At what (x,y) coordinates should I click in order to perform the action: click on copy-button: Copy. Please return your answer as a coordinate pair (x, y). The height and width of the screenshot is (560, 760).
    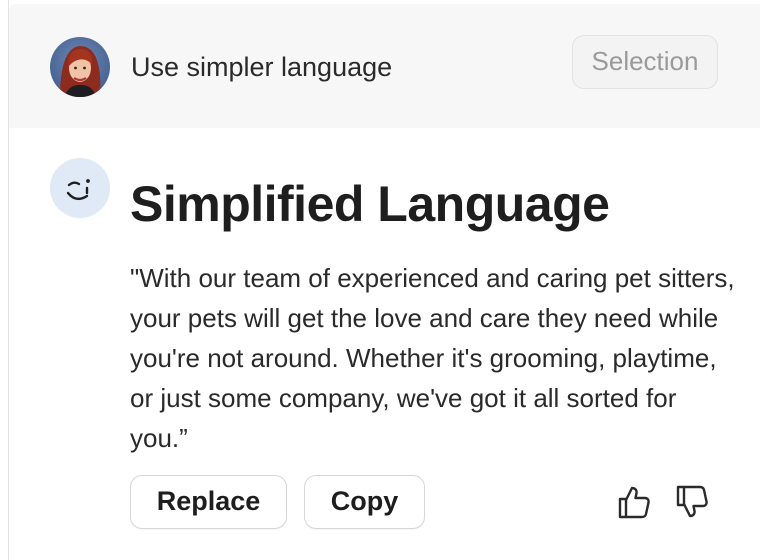
    Looking at the image, I should click on (364, 502).